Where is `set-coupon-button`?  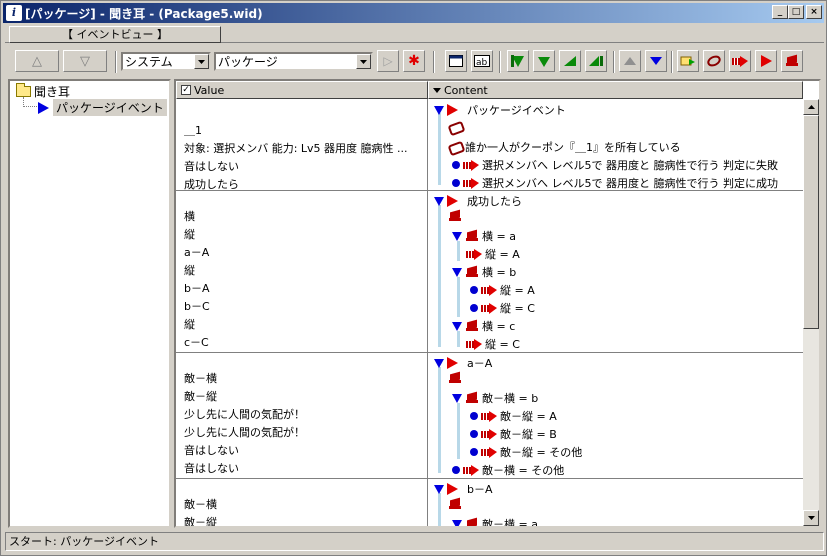
set-coupon-button is located at coordinates (688, 61).